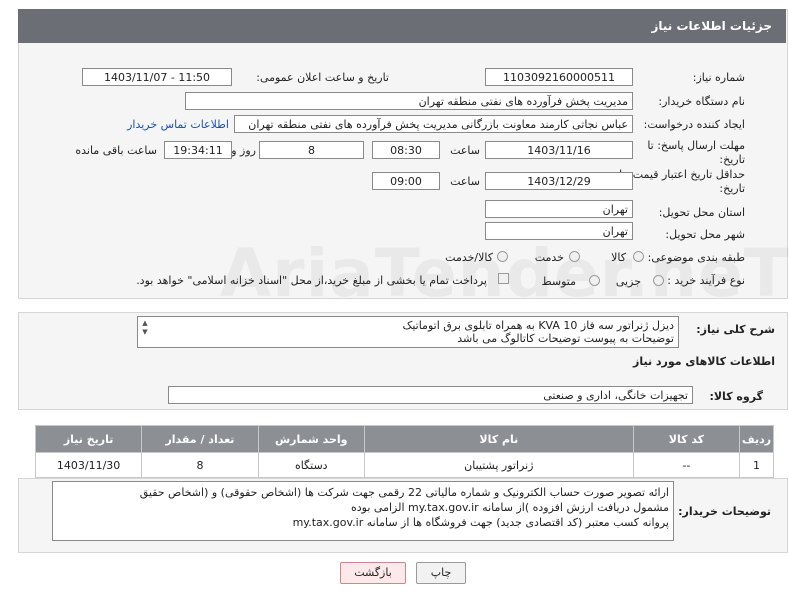 The image size is (789, 598). Describe the element at coordinates (686, 465) in the screenshot. I see `cell-code: --` at that location.